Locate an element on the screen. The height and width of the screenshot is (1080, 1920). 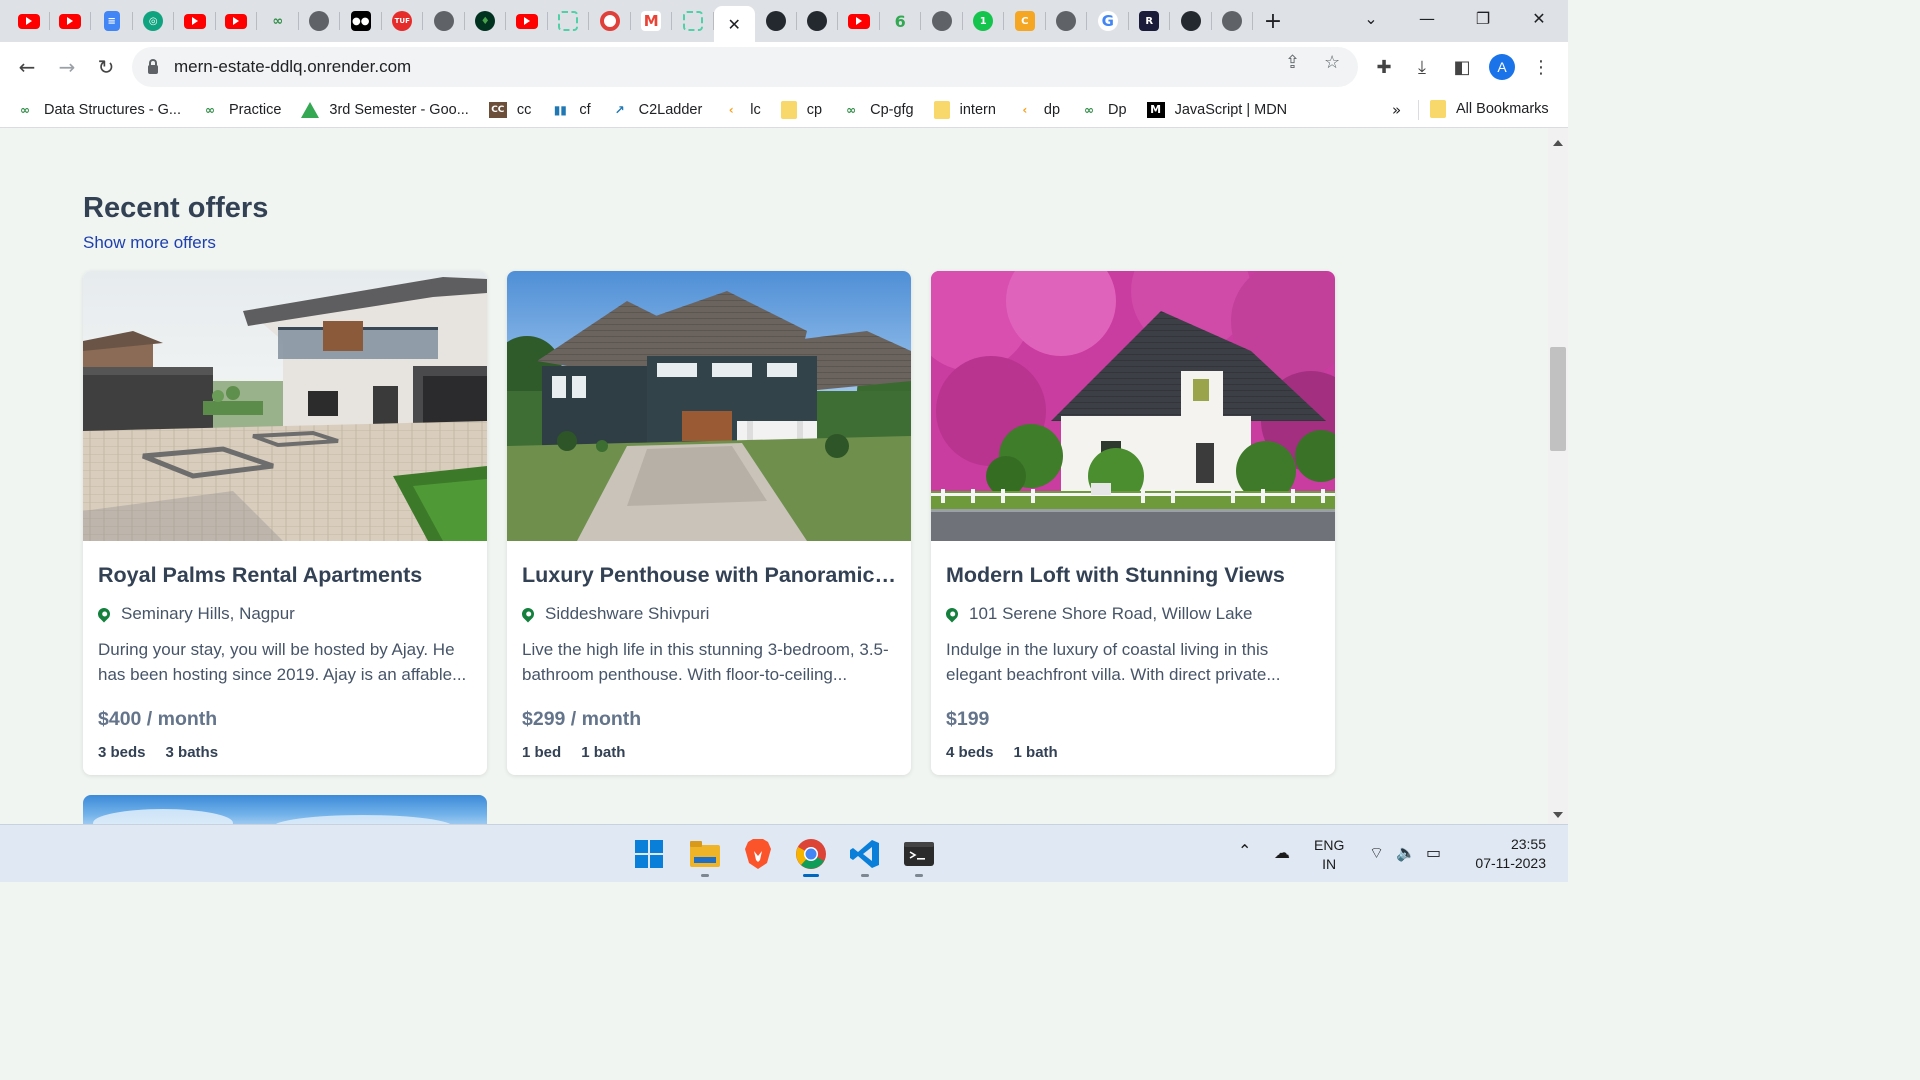
listing-baths: 1 bath is located at coordinates (603, 752).